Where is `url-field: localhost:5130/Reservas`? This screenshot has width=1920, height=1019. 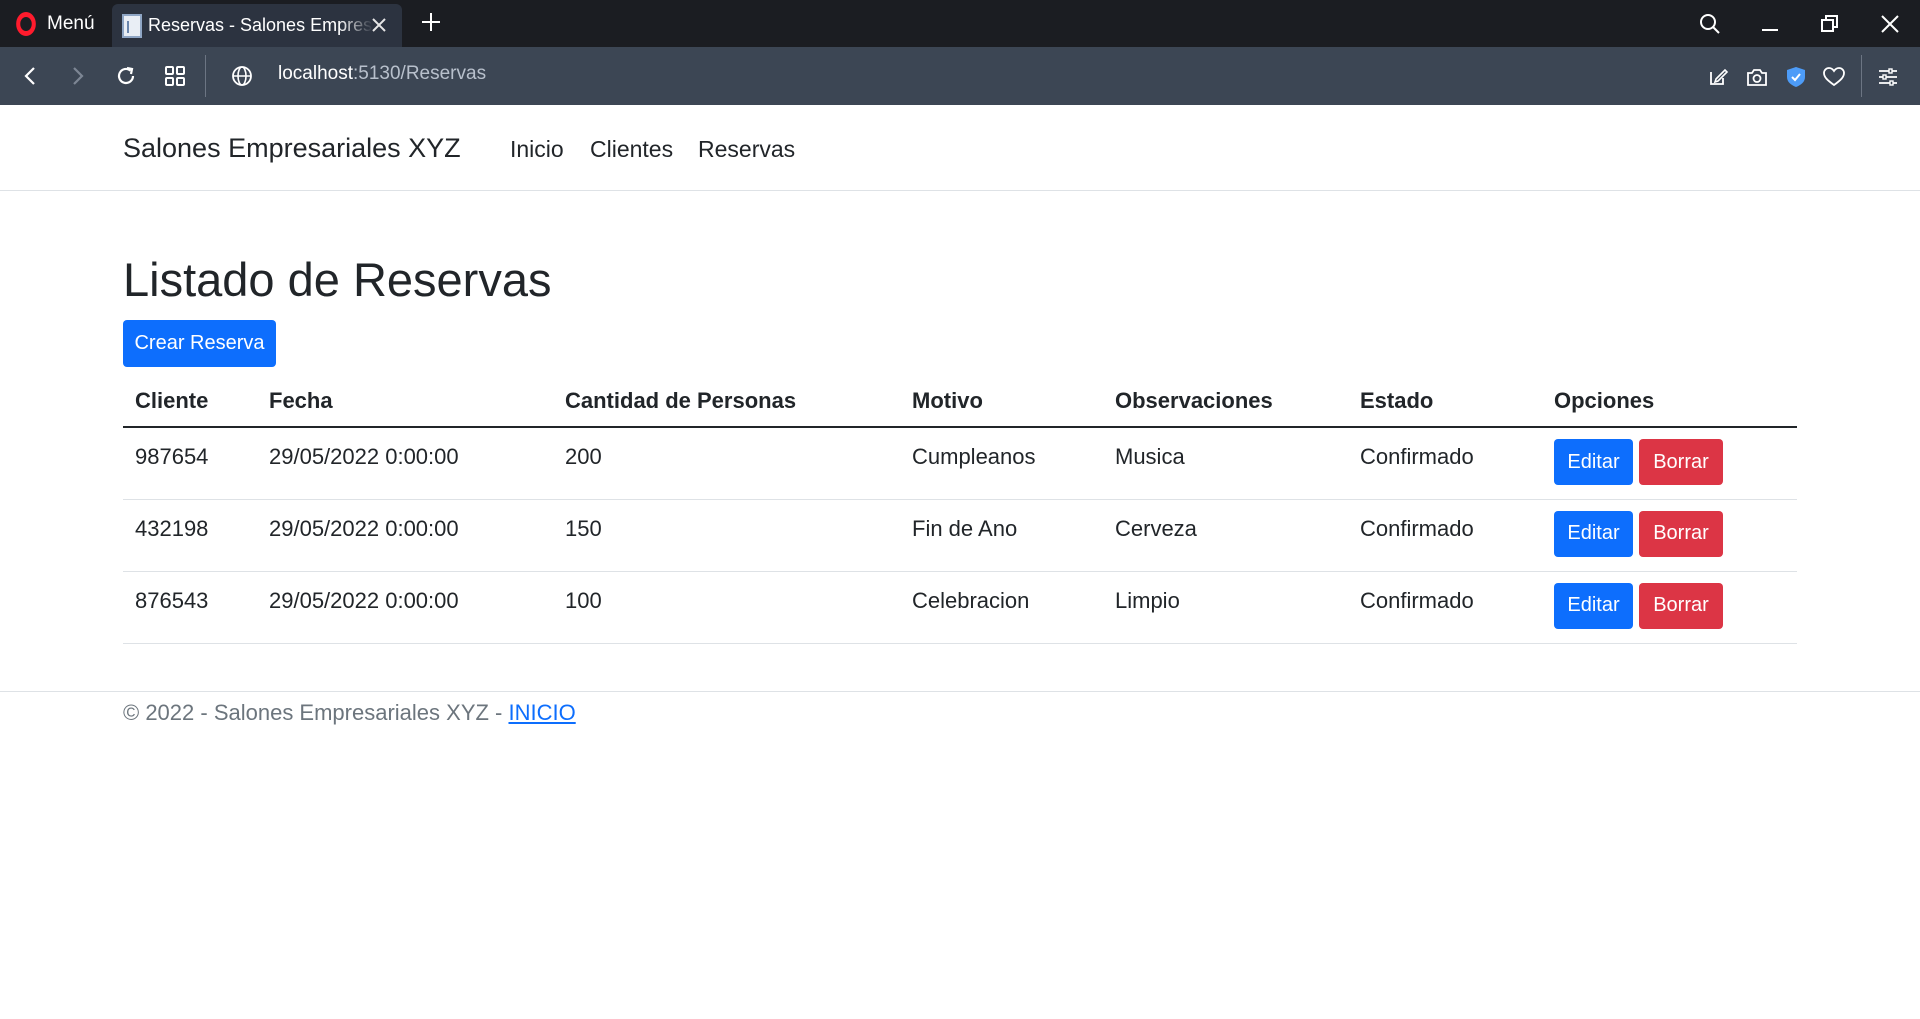
url-field: localhost:5130/Reservas is located at coordinates (382, 74).